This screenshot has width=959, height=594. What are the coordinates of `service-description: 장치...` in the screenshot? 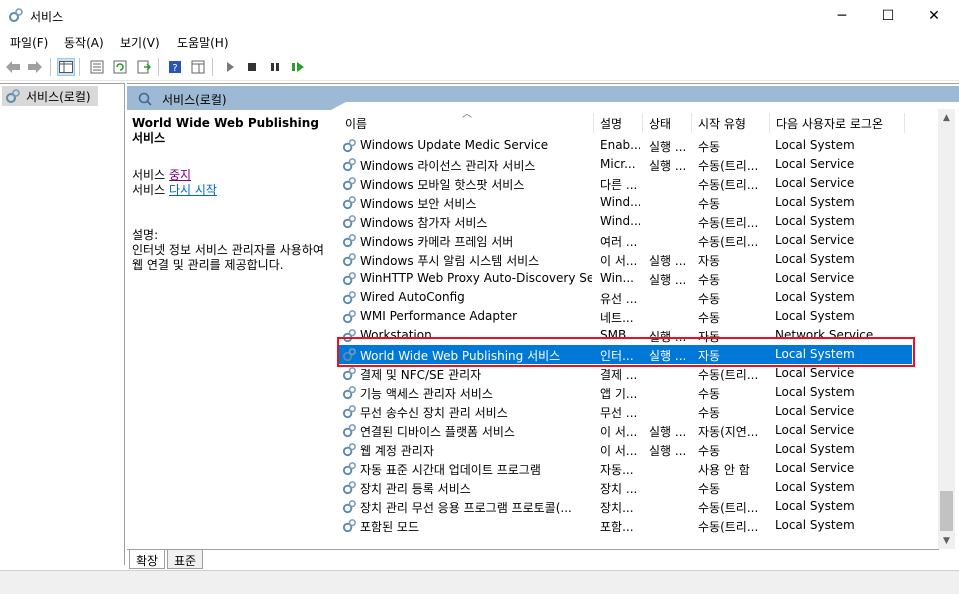 It's located at (617, 508).